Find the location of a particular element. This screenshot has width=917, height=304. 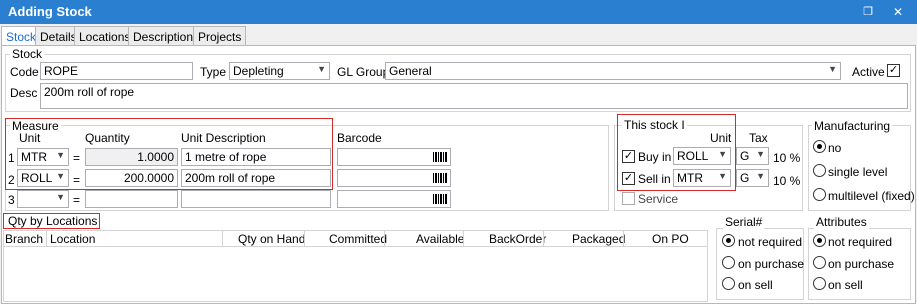

buy-in-checkbox: ✓ is located at coordinates (628, 156).